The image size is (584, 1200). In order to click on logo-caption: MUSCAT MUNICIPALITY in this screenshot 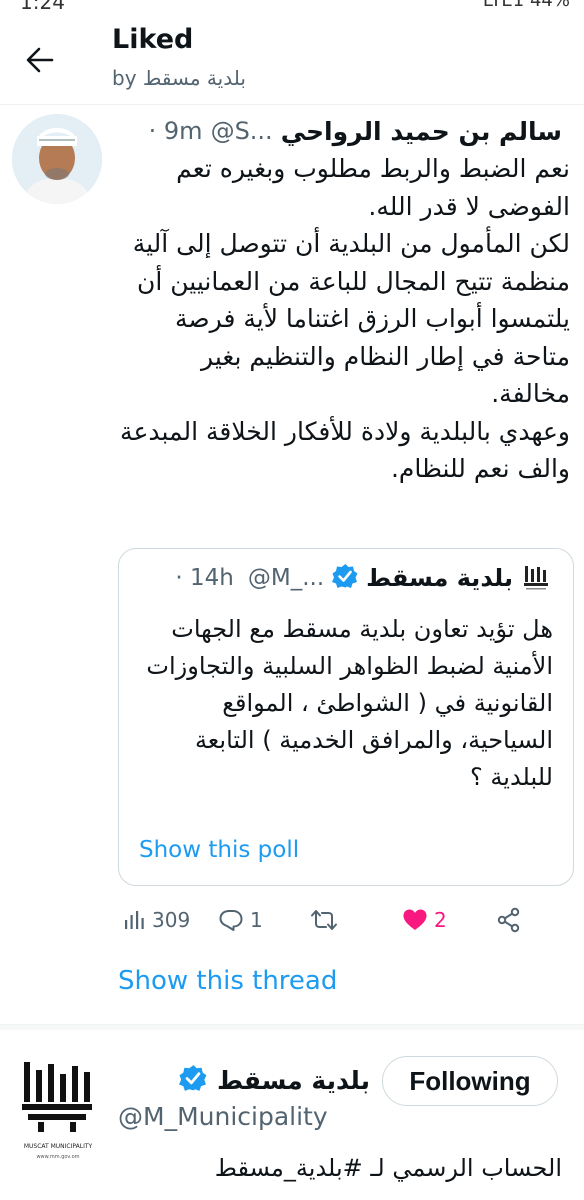, I will do `click(58, 1146)`.